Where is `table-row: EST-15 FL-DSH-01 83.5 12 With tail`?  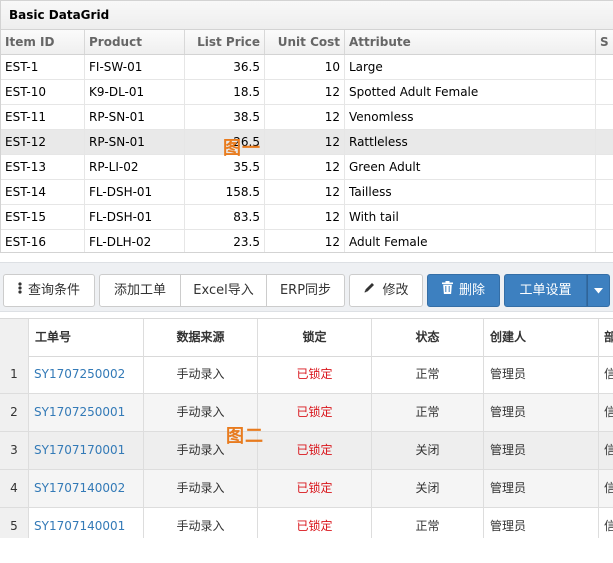
table-row: EST-15 FL-DSH-01 83.5 12 With tail is located at coordinates (307, 217).